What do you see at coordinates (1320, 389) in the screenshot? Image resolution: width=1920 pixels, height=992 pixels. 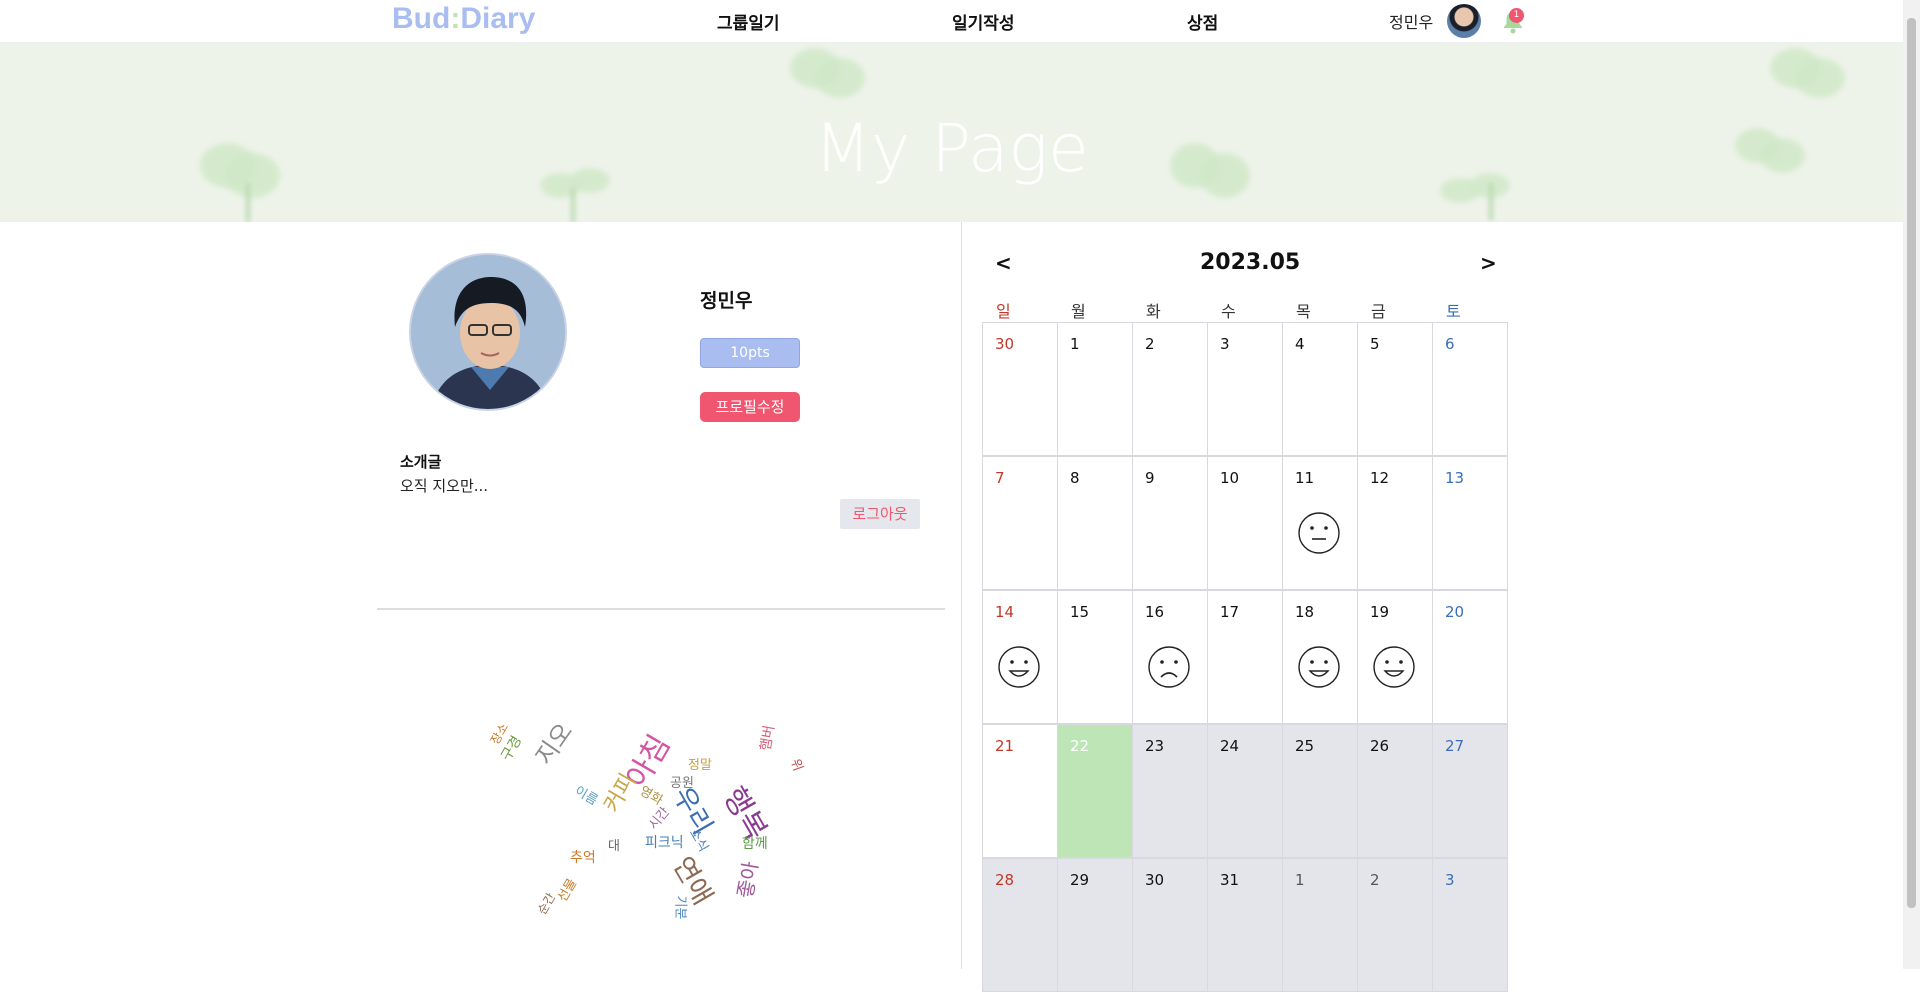 I see `calendar-day: 4` at bounding box center [1320, 389].